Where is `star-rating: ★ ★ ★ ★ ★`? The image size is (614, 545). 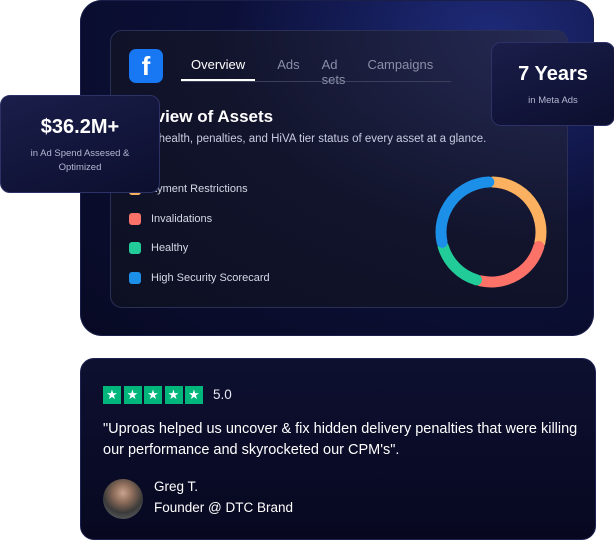 star-rating: ★ ★ ★ ★ ★ is located at coordinates (154, 395).